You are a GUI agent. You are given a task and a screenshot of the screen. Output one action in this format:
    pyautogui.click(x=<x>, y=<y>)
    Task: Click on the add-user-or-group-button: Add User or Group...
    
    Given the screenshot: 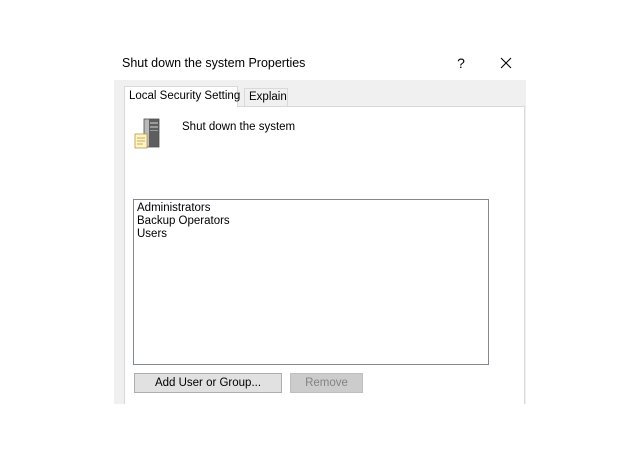 What is the action you would take?
    pyautogui.click(x=208, y=383)
    